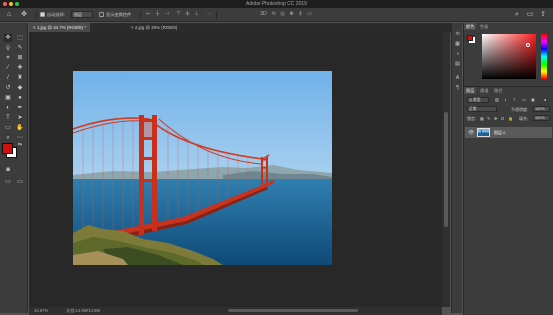 This screenshot has width=553, height=315. Describe the element at coordinates (20, 108) in the screenshot. I see `pen-tool-icon: ✒` at that location.